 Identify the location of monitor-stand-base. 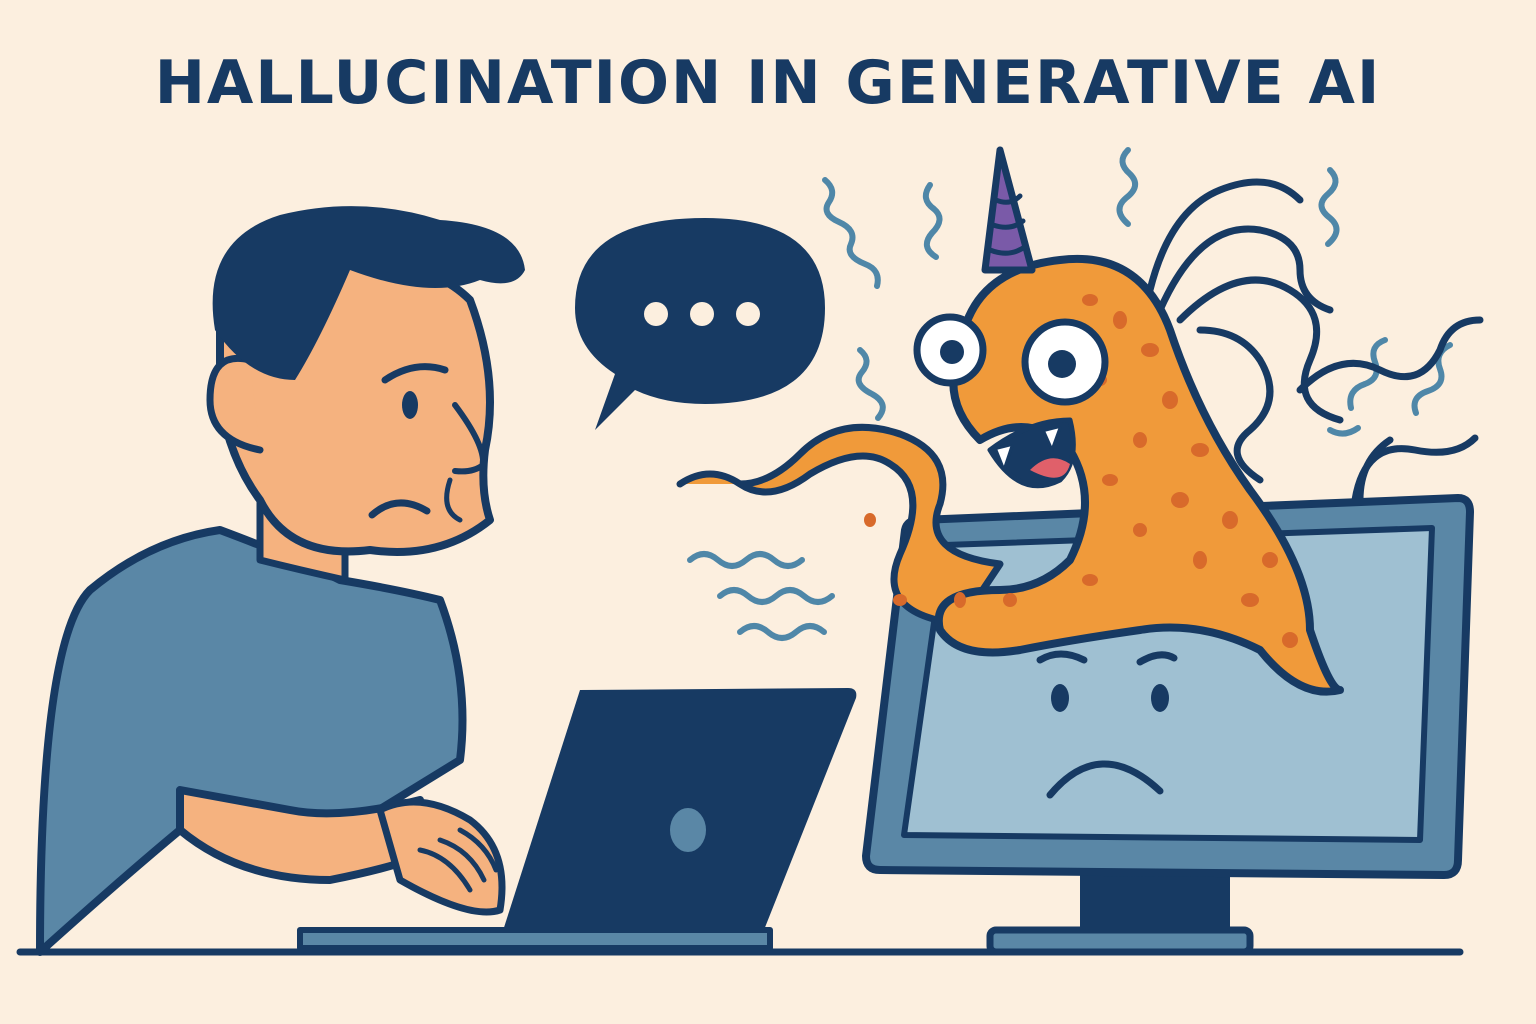
(1120, 941).